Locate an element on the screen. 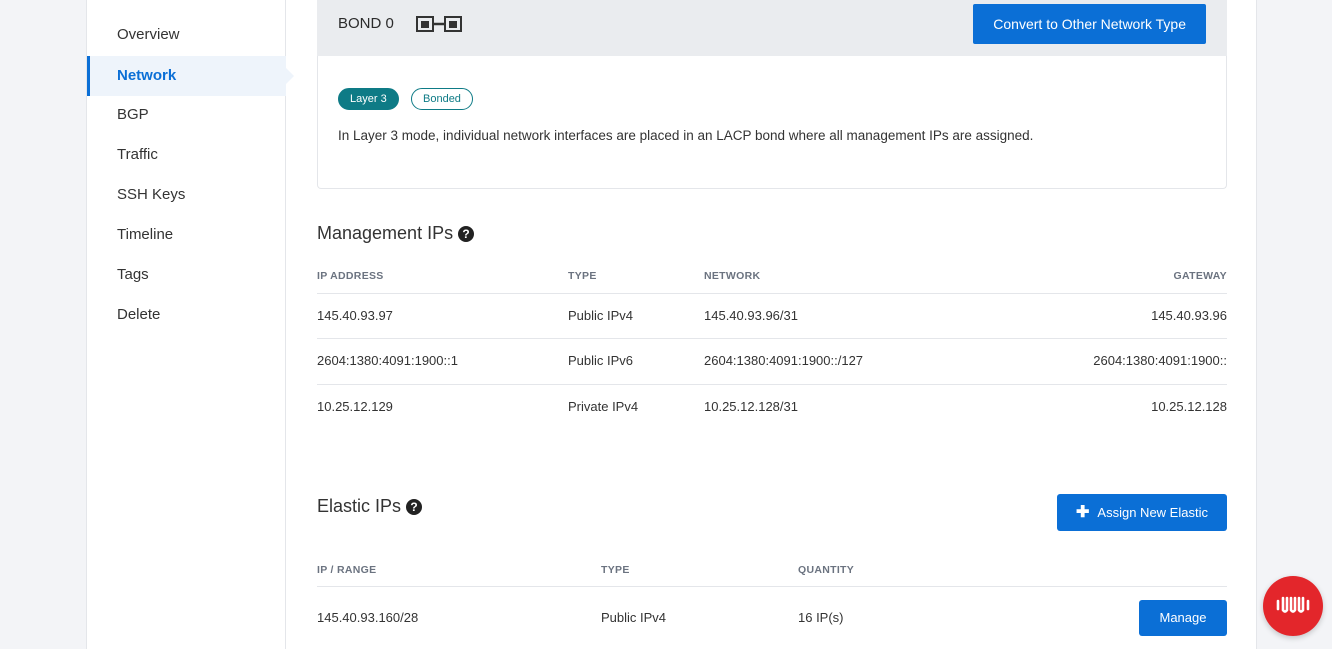  button-label: Assign New Elastic is located at coordinates (1152, 512).